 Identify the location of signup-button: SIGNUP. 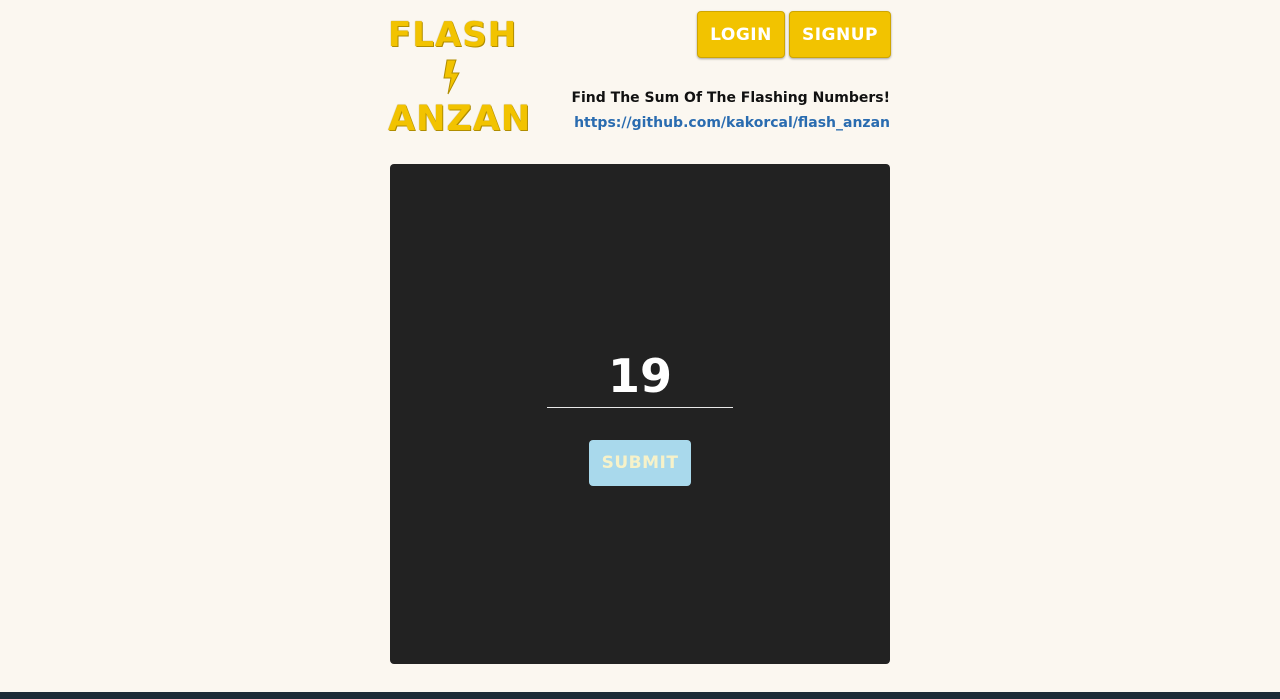
(840, 34).